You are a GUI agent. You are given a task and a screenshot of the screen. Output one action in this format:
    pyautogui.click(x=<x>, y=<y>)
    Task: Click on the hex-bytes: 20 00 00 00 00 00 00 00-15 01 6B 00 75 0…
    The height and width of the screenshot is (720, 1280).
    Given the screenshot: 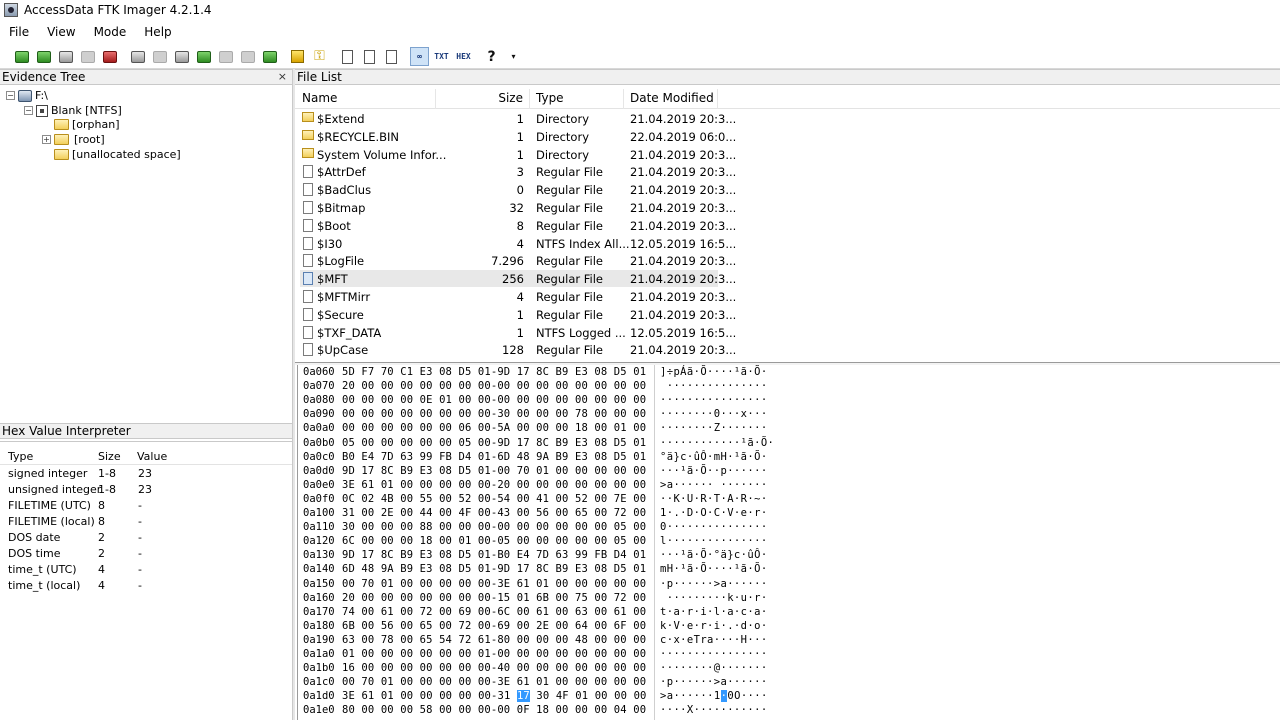 What is the action you would take?
    pyautogui.click(x=494, y=598)
    